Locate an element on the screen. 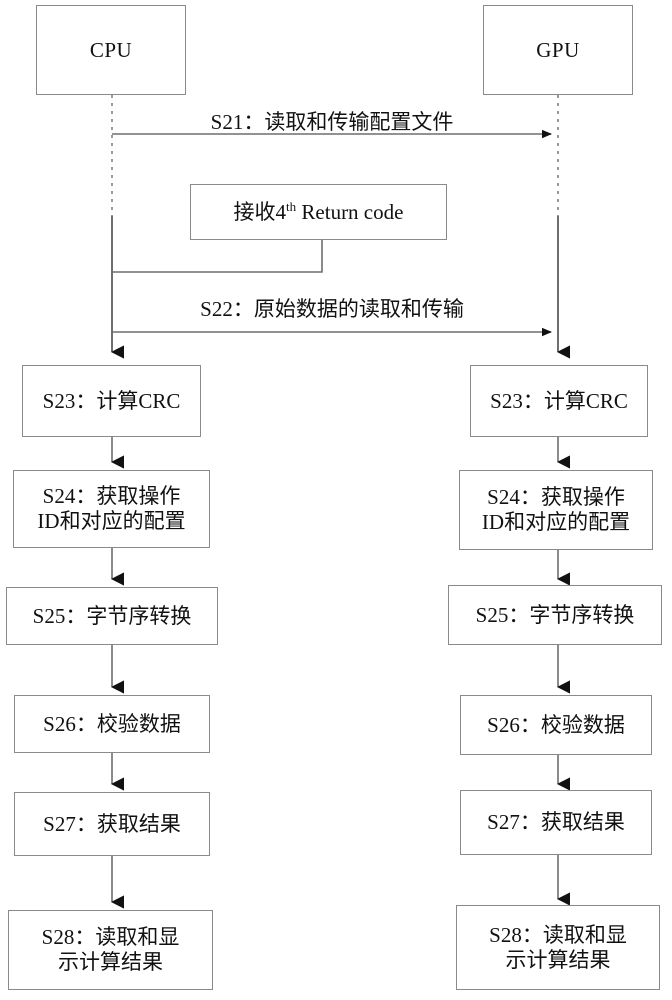 Image resolution: width=672 pixels, height=1000 pixels. cpu-step-box-s26: S26：校验数据 is located at coordinates (112, 724).